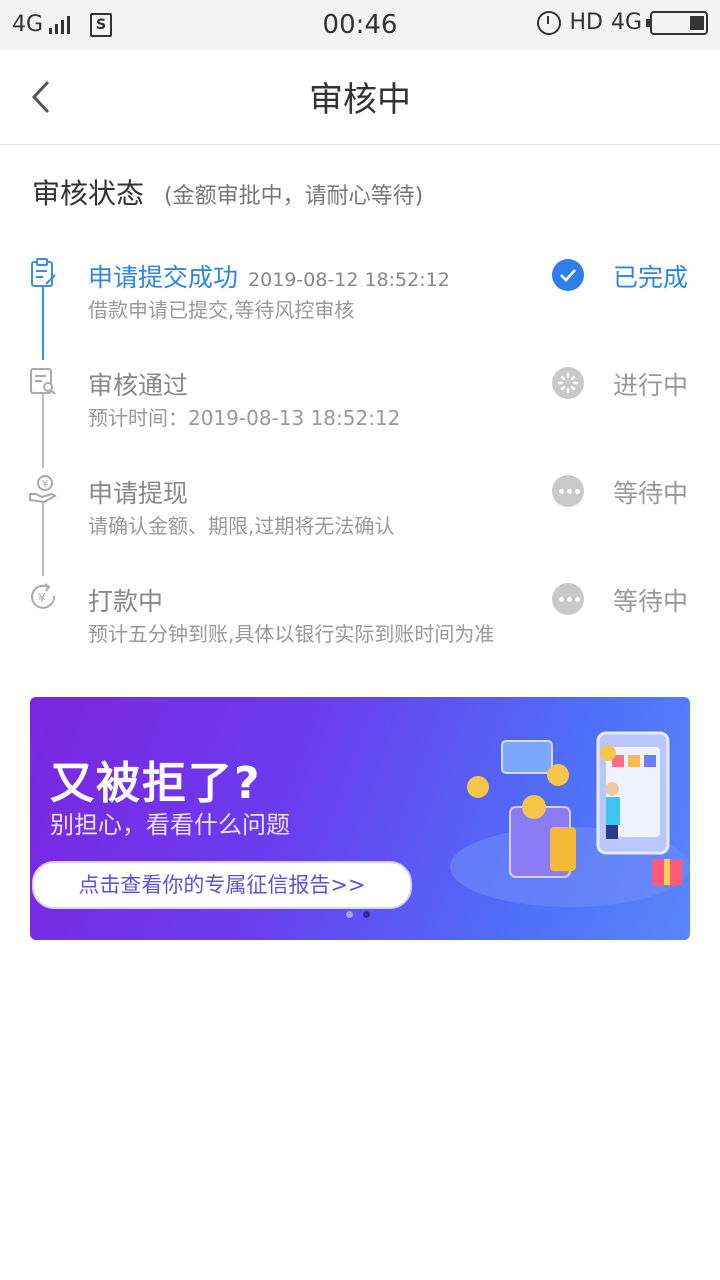 The height and width of the screenshot is (1280, 720). I want to click on step-title: 审核通过, so click(138, 385).